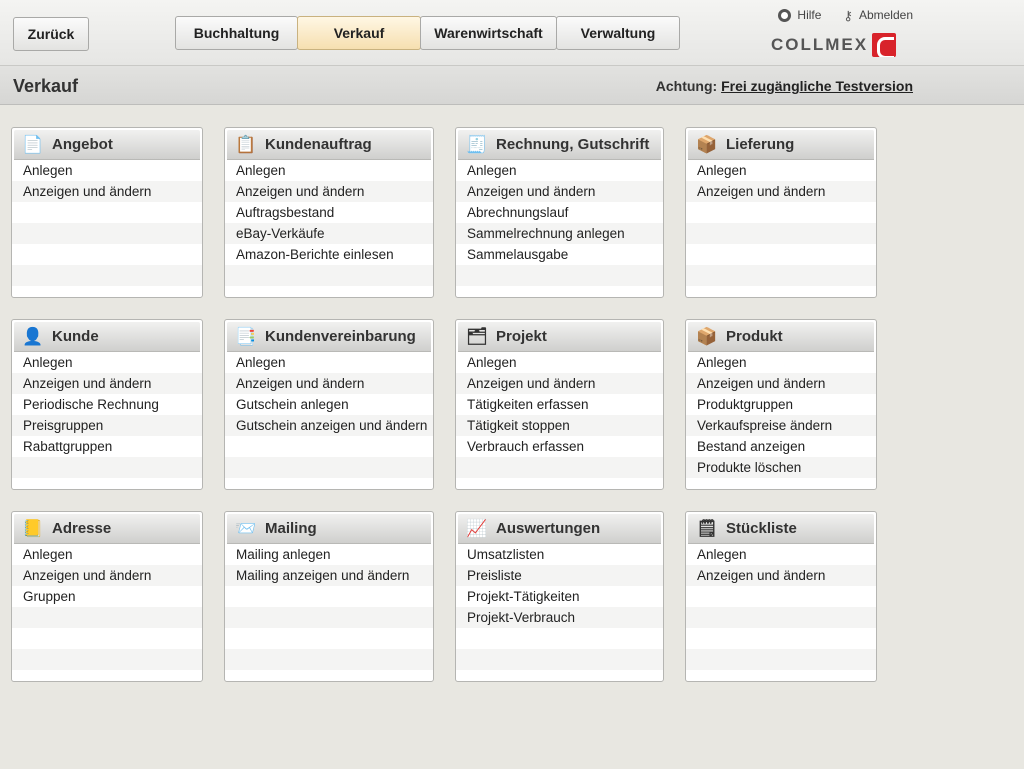 The width and height of the screenshot is (1024, 769). Describe the element at coordinates (33, 336) in the screenshot. I see `person-icon: 👤` at that location.